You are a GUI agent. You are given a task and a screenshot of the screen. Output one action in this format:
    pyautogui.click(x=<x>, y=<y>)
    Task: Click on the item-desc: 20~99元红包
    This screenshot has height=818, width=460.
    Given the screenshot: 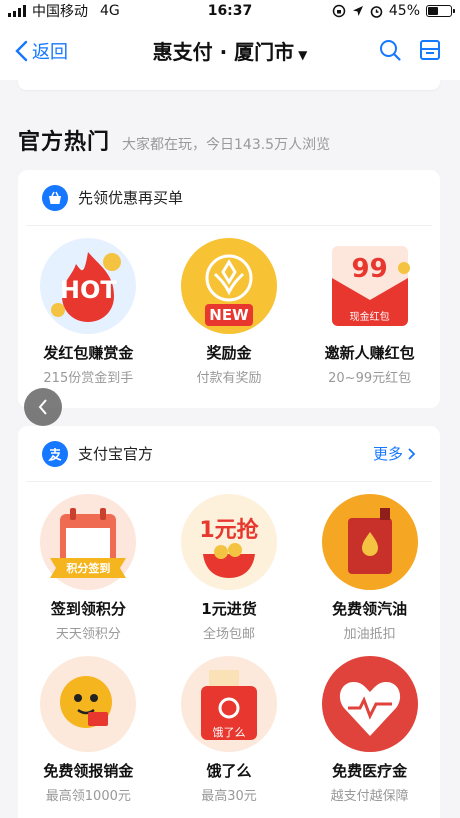 What is the action you would take?
    pyautogui.click(x=370, y=378)
    